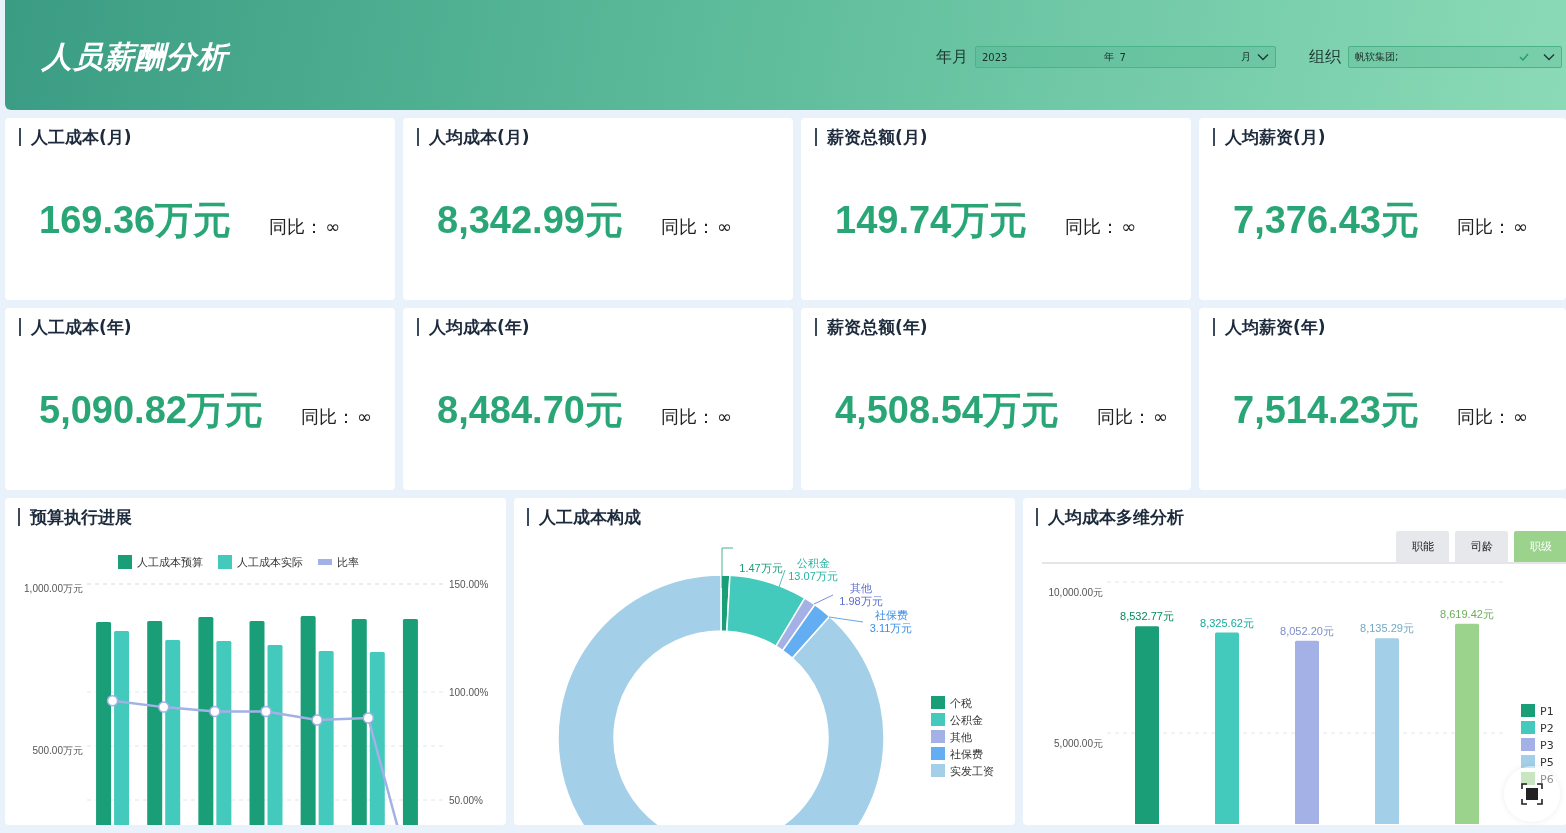 This screenshot has width=1566, height=833. Describe the element at coordinates (871, 327) in the screenshot. I see `card-title: 薪资总额(年)` at that location.